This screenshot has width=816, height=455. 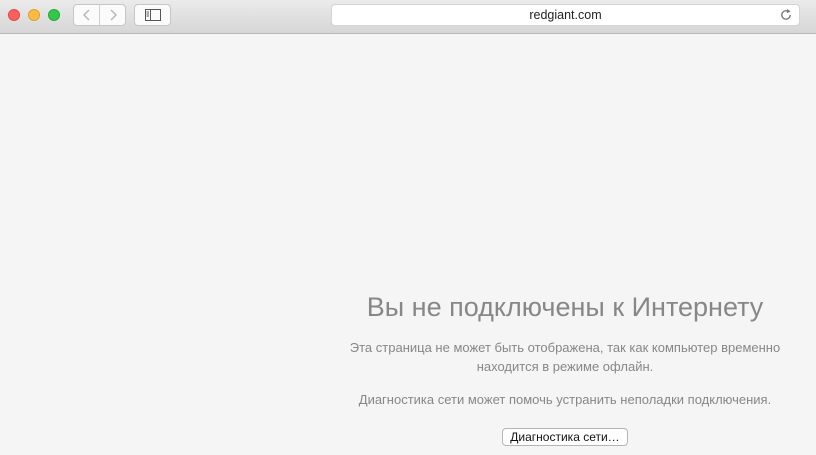 I want to click on address-bar: redgiant.com, so click(x=565, y=15).